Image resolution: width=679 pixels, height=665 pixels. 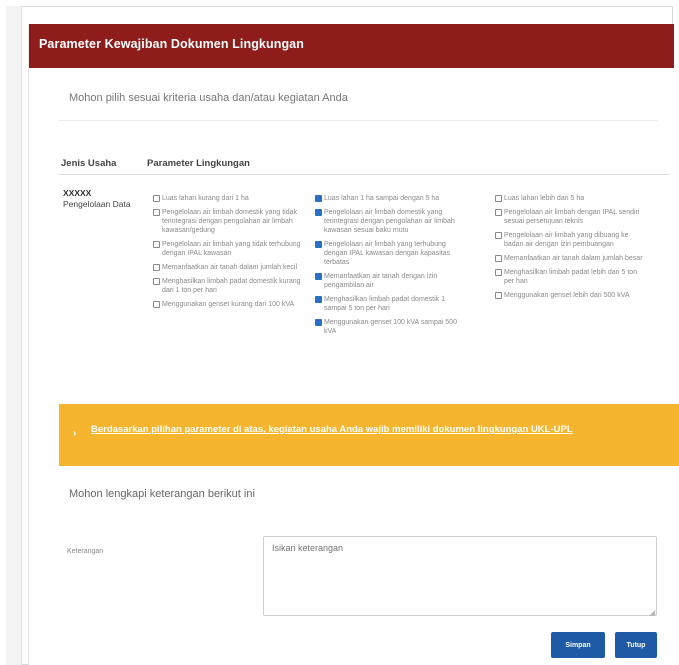 I want to click on notes-textarea, so click(x=460, y=576).